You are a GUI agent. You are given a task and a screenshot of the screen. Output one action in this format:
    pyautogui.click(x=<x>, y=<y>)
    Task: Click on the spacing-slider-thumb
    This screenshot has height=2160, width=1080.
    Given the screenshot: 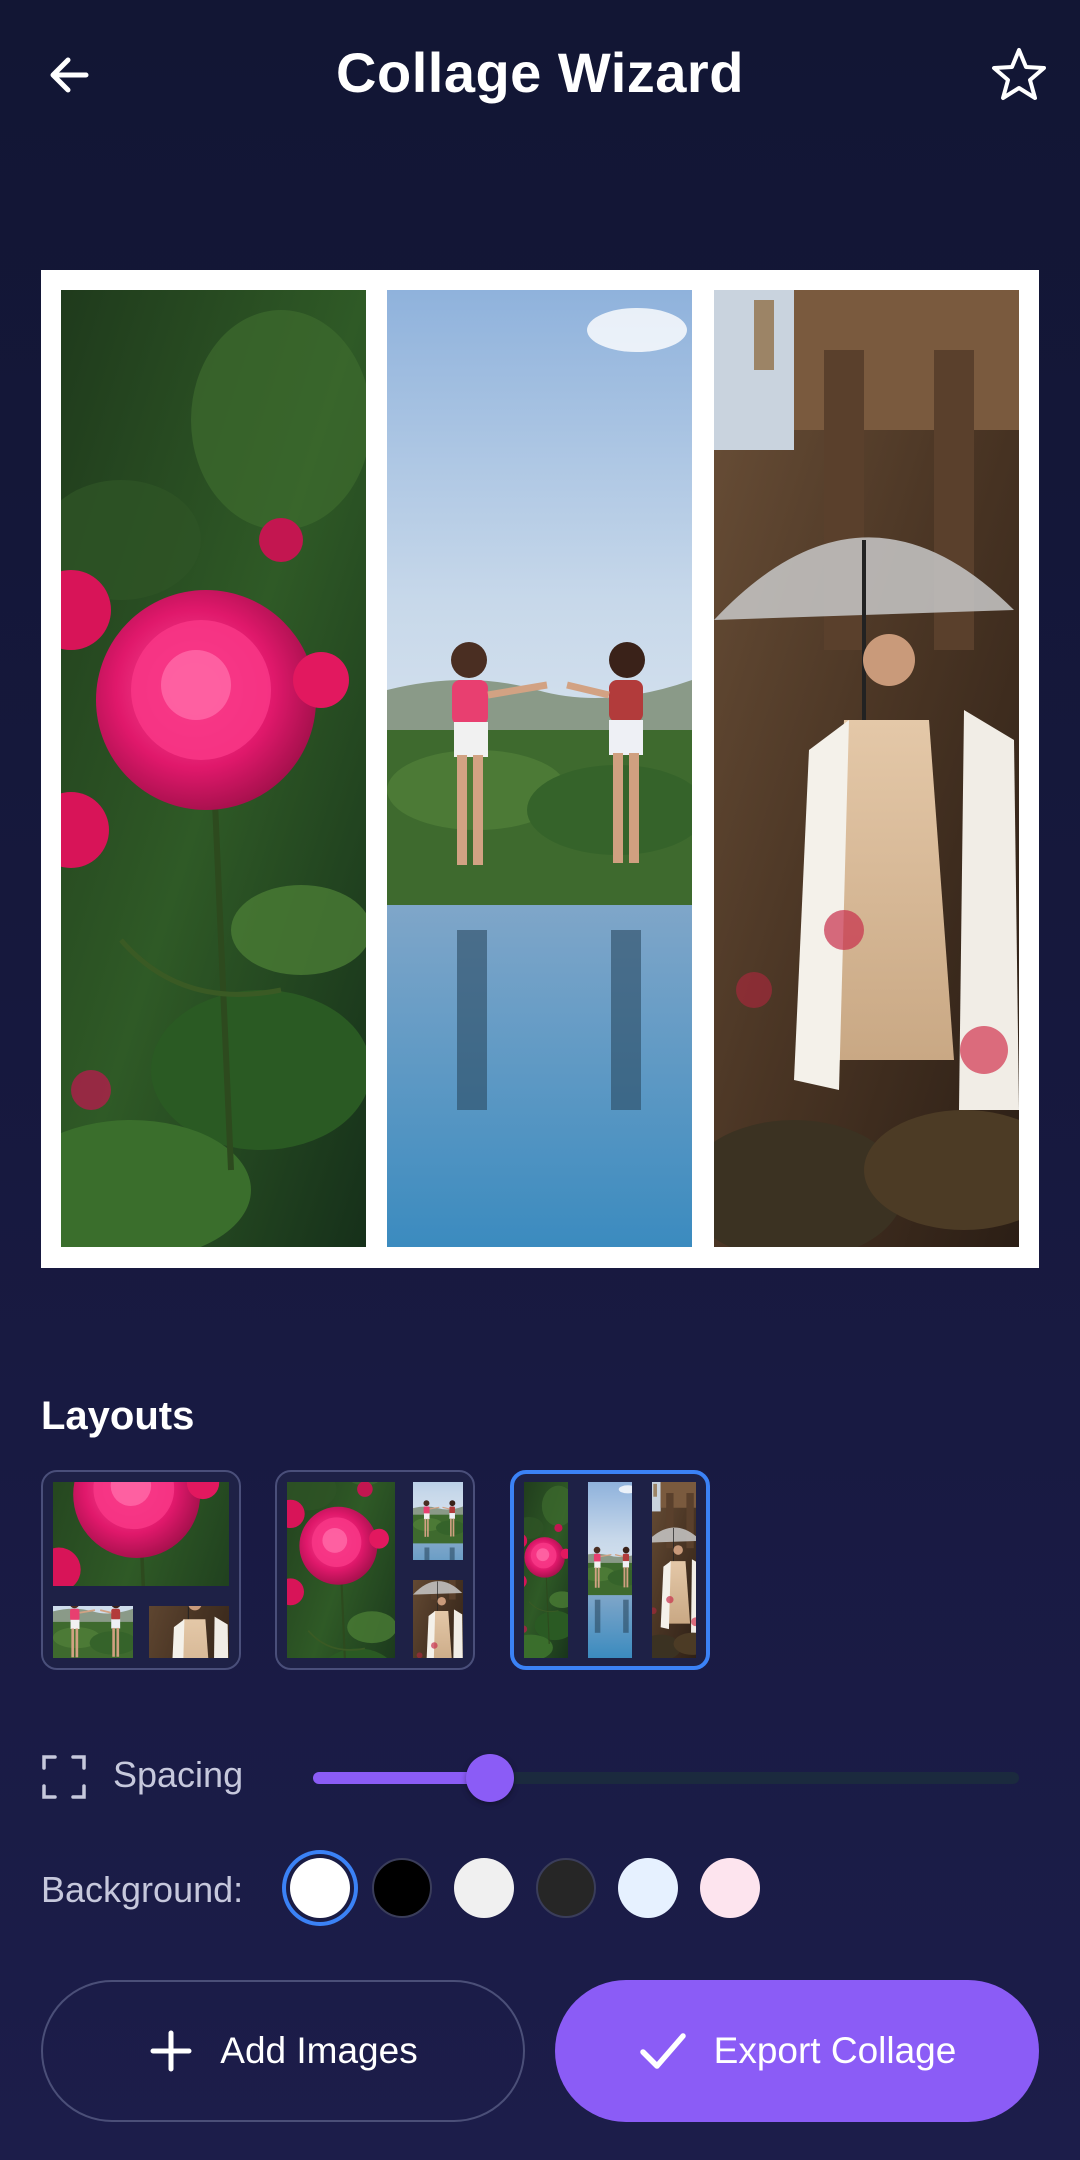 What is the action you would take?
    pyautogui.click(x=490, y=1778)
    